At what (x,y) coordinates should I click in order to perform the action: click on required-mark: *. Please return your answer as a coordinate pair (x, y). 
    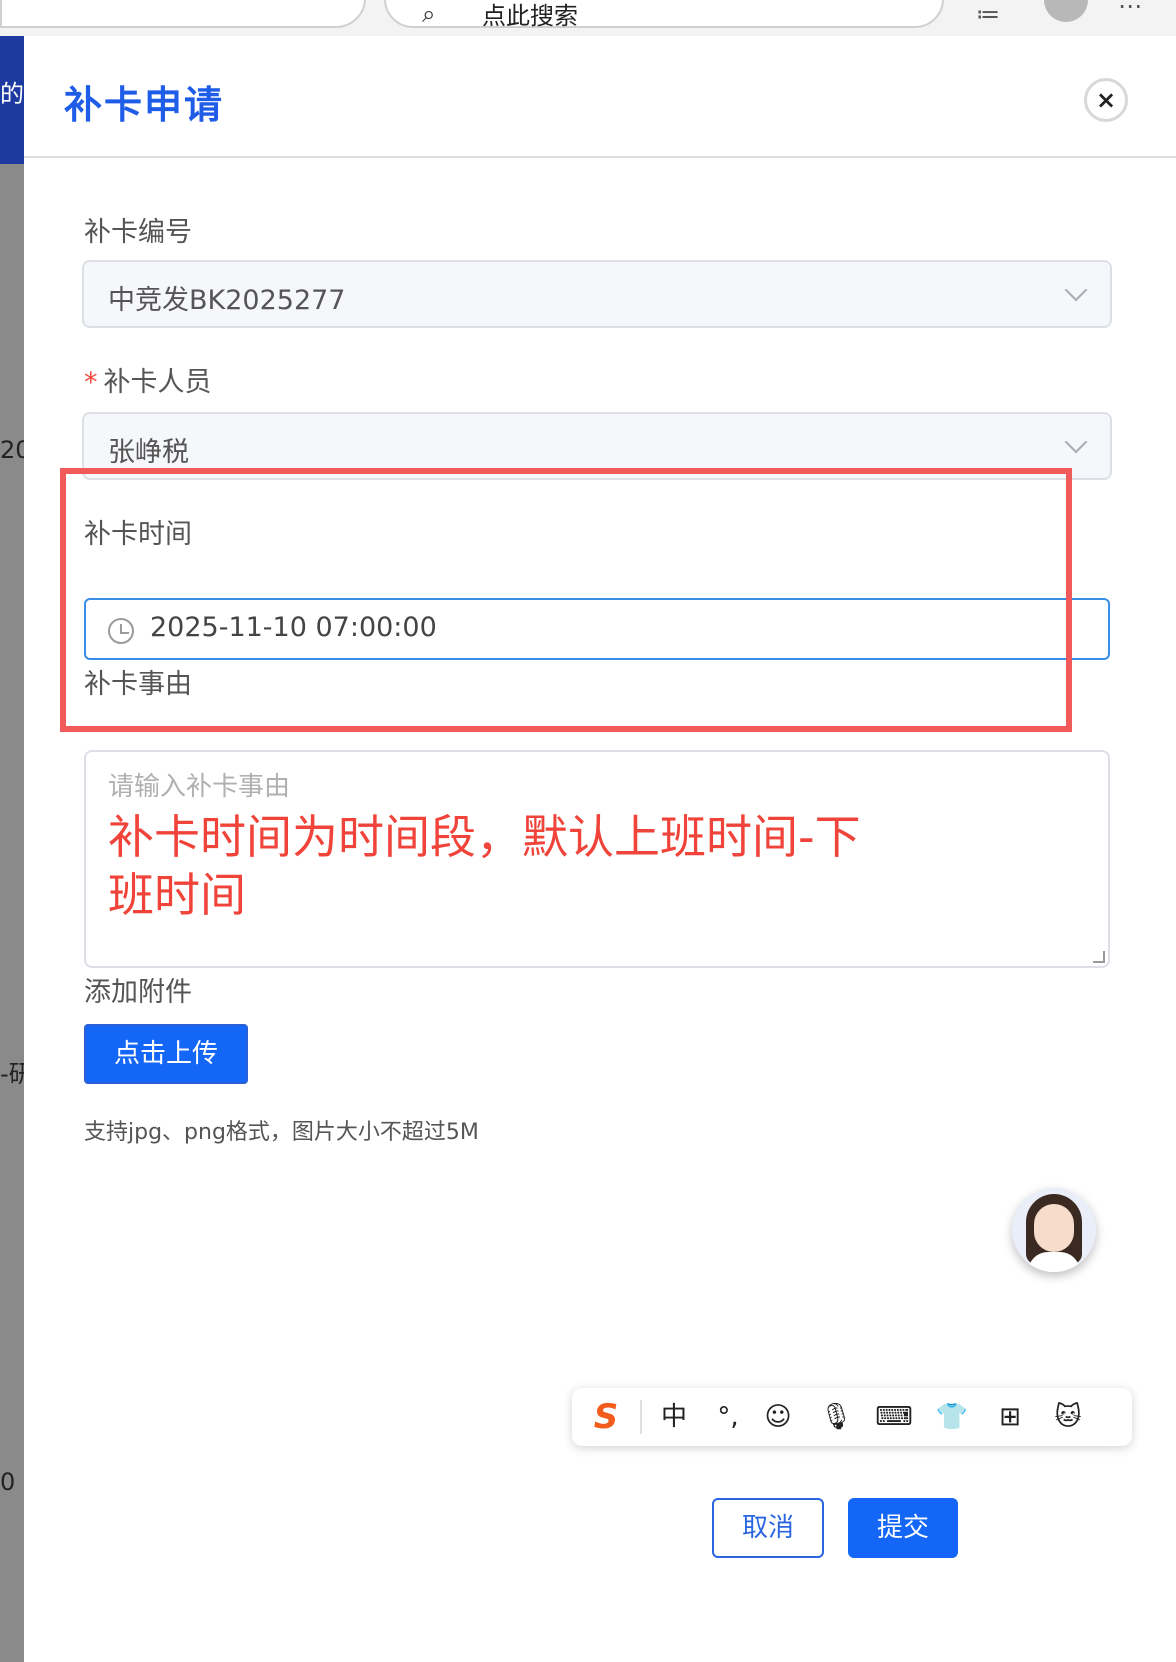
    Looking at the image, I should click on (91, 382).